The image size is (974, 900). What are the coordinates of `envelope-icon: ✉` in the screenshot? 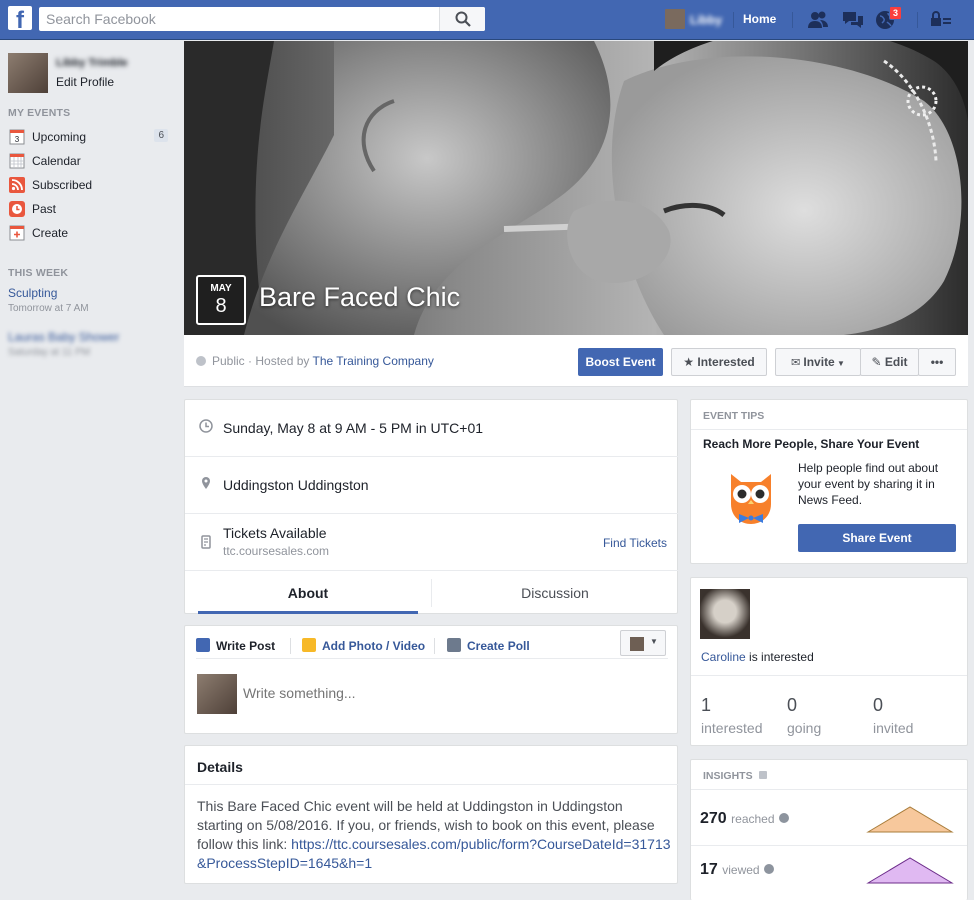 It's located at (797, 363).